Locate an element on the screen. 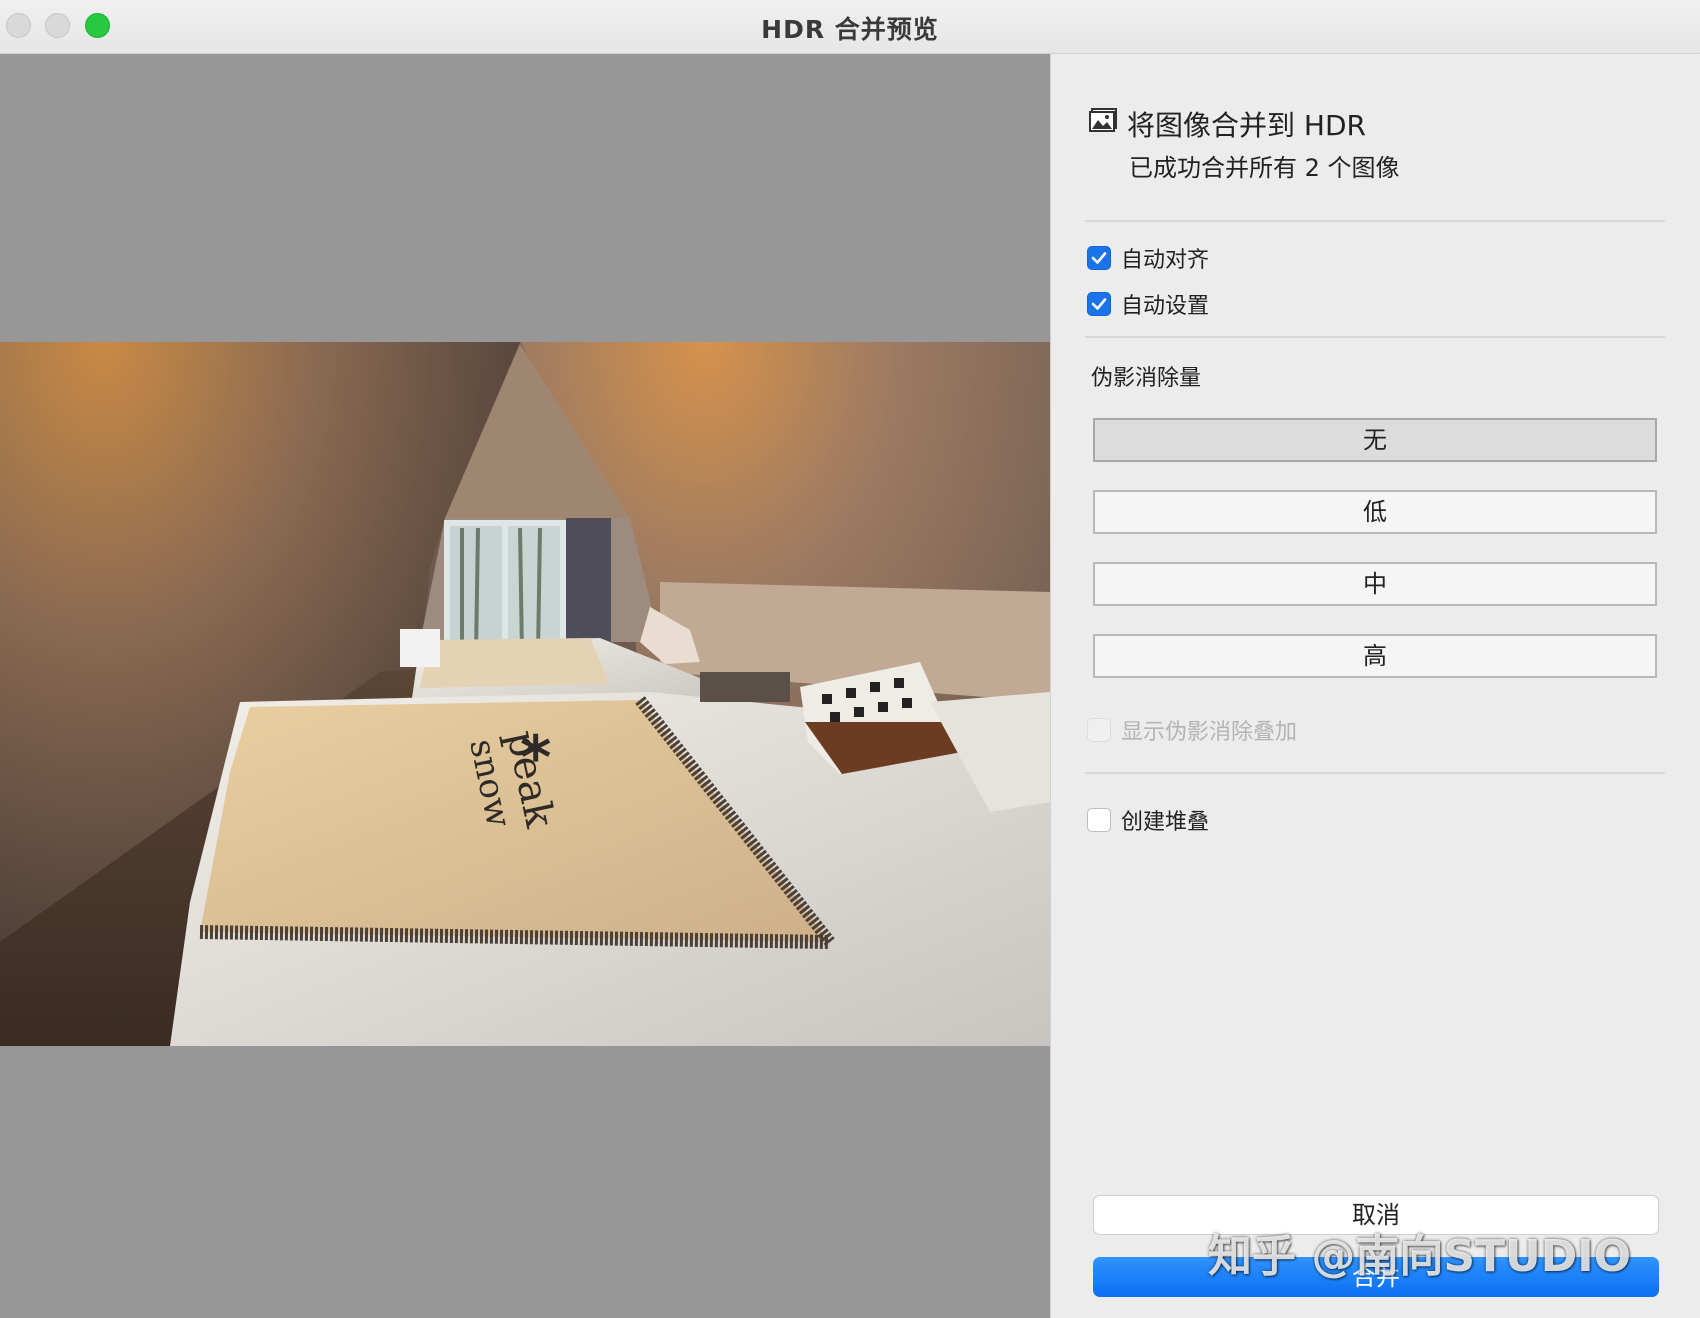 Image resolution: width=1700 pixels, height=1318 pixels. deghost-high-button: 高 is located at coordinates (1375, 656).